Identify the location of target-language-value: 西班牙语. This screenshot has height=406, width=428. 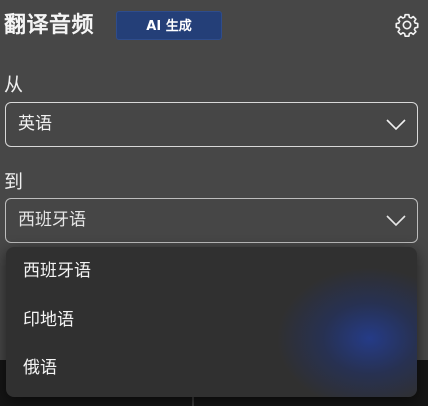
(52, 220).